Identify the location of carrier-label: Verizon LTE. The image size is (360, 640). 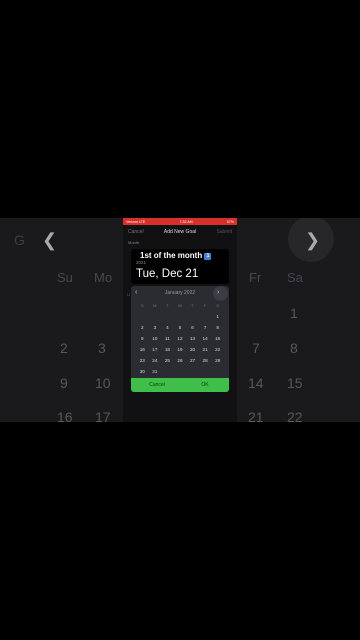
(136, 221).